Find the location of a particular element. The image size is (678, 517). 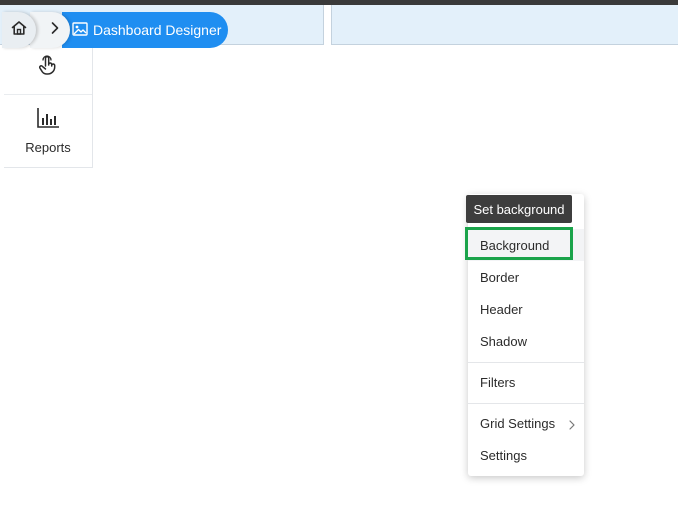

menu-item-settings: Settings is located at coordinates (526, 455).